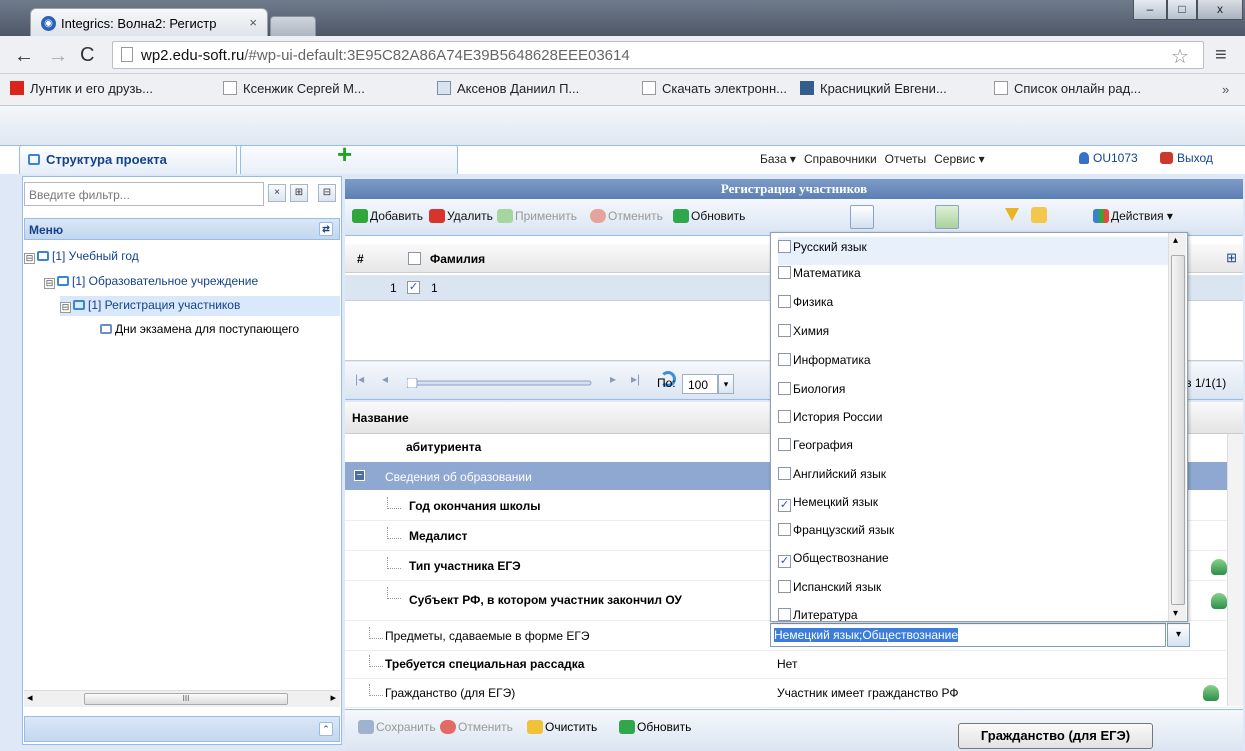 The image size is (1245, 751). I want to click on list-item: География, so click(973, 452).